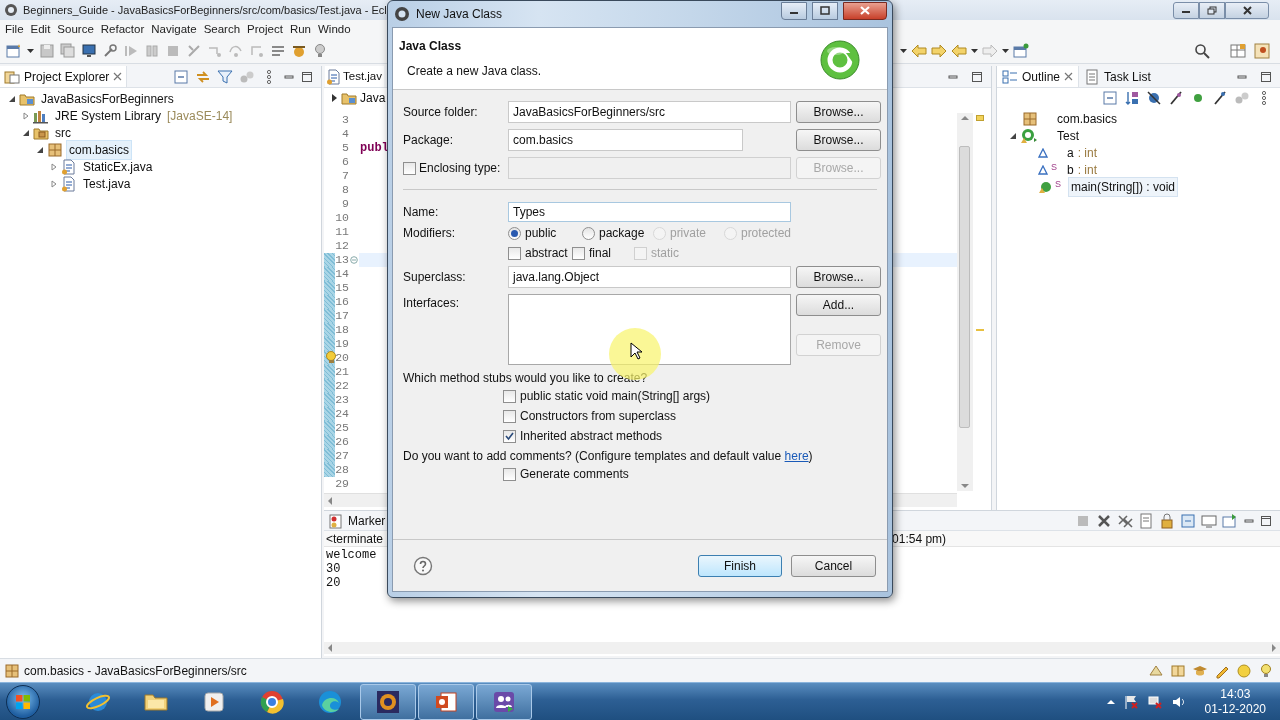 The width and height of the screenshot is (1280, 720). What do you see at coordinates (649, 112) in the screenshot?
I see `text-field: JavaBasicsForBeginners/src` at bounding box center [649, 112].